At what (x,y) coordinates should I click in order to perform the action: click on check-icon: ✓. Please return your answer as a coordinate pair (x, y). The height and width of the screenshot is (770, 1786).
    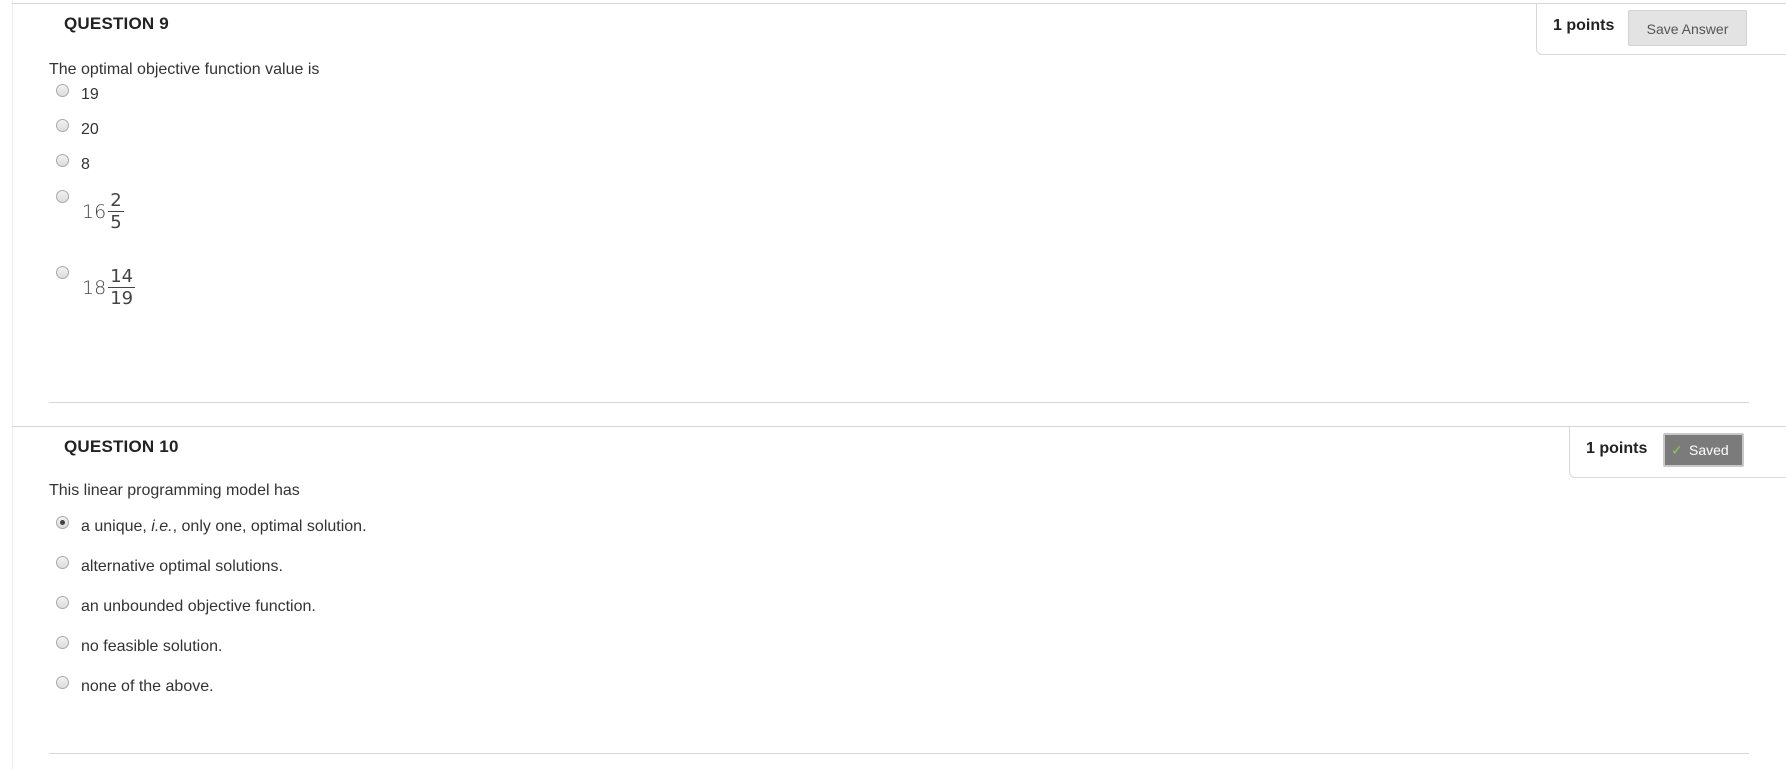
    Looking at the image, I should click on (1677, 450).